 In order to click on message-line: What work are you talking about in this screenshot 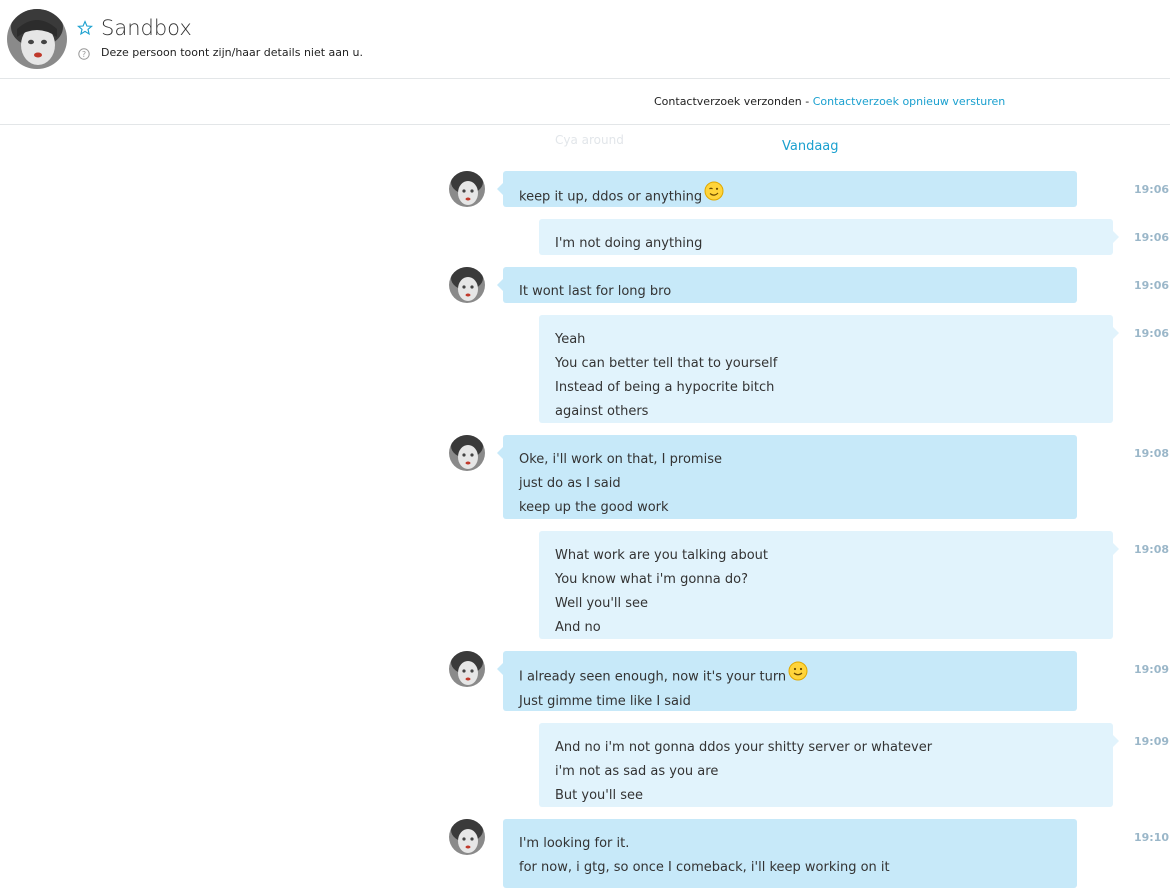, I will do `click(662, 555)`.